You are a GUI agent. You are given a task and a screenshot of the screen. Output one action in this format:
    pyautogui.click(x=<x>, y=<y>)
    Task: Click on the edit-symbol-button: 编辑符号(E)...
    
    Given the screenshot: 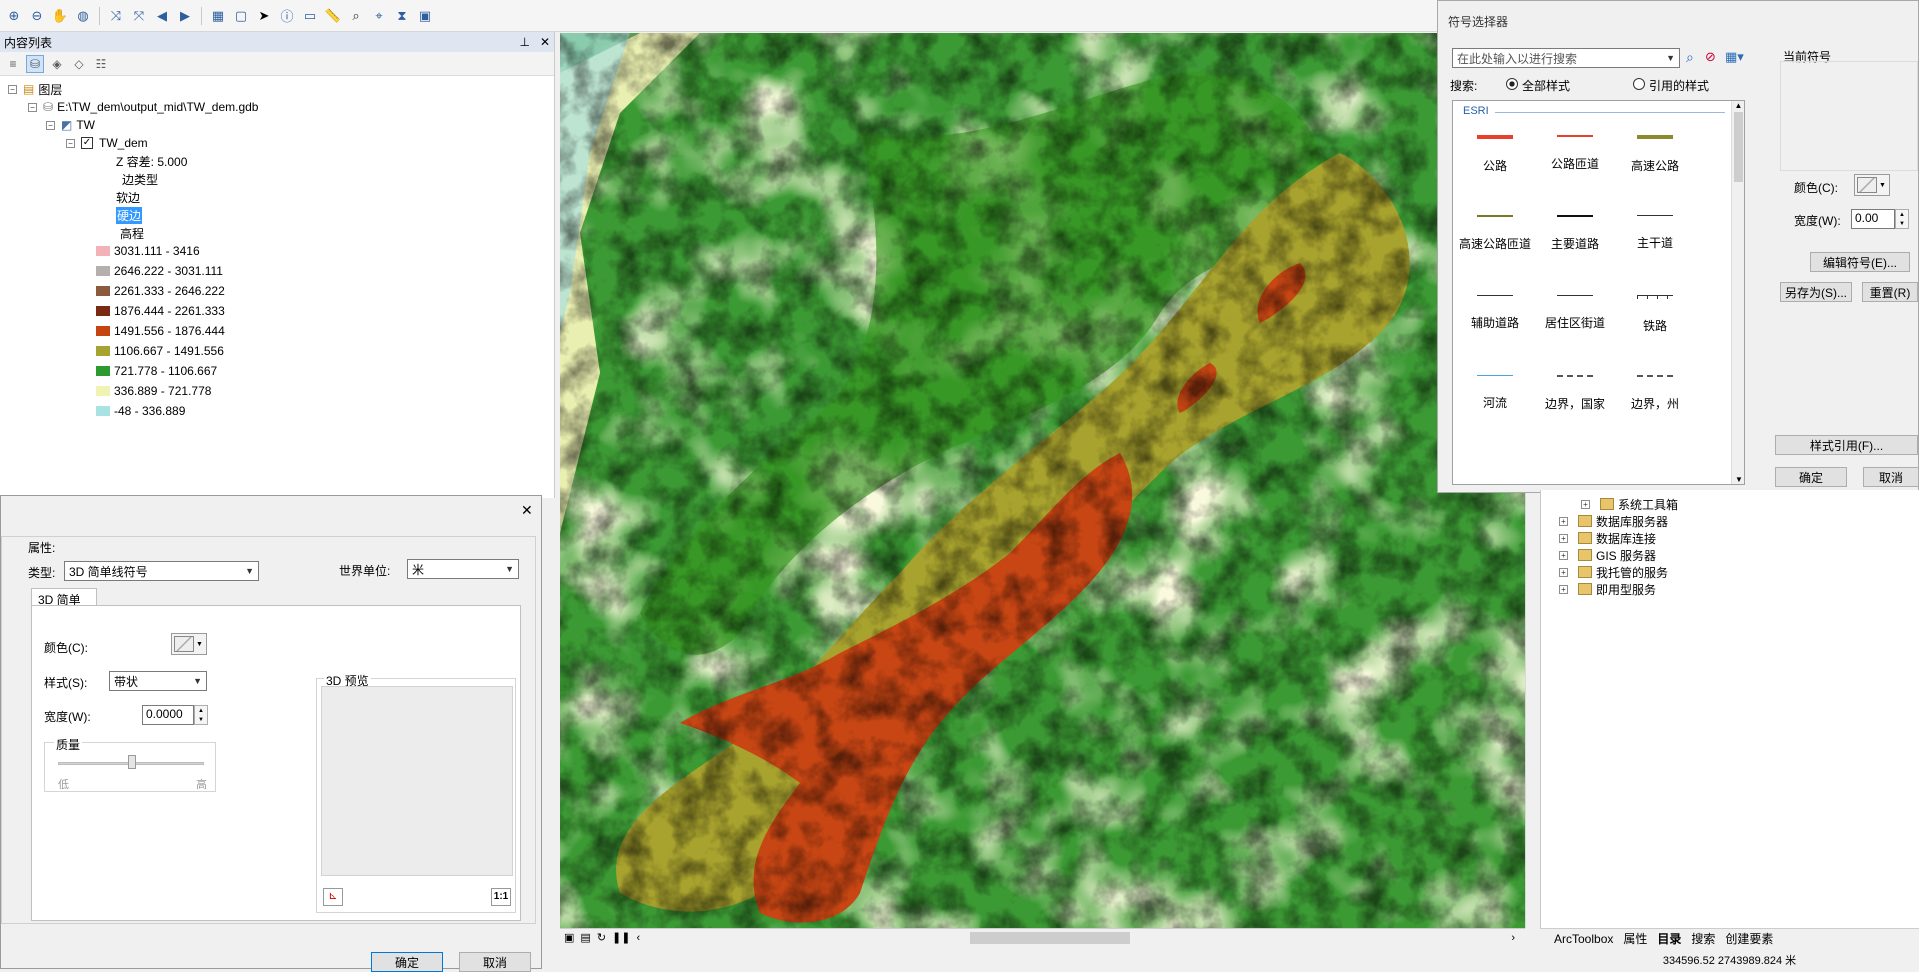 What is the action you would take?
    pyautogui.click(x=1860, y=262)
    